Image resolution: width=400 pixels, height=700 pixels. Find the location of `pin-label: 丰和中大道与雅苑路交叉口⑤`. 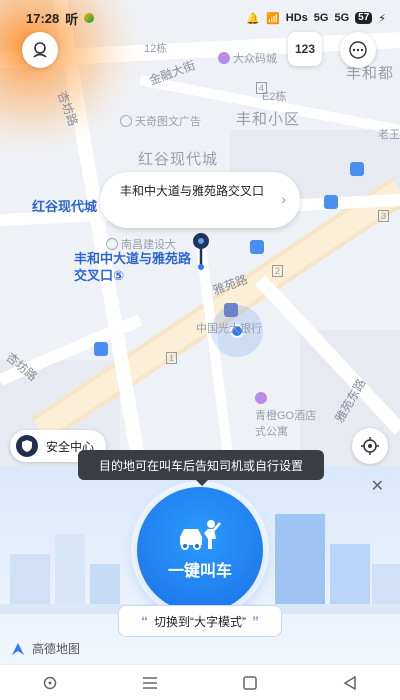

pin-label: 丰和中大道与雅苑路交叉口⑤ is located at coordinates (133, 267).